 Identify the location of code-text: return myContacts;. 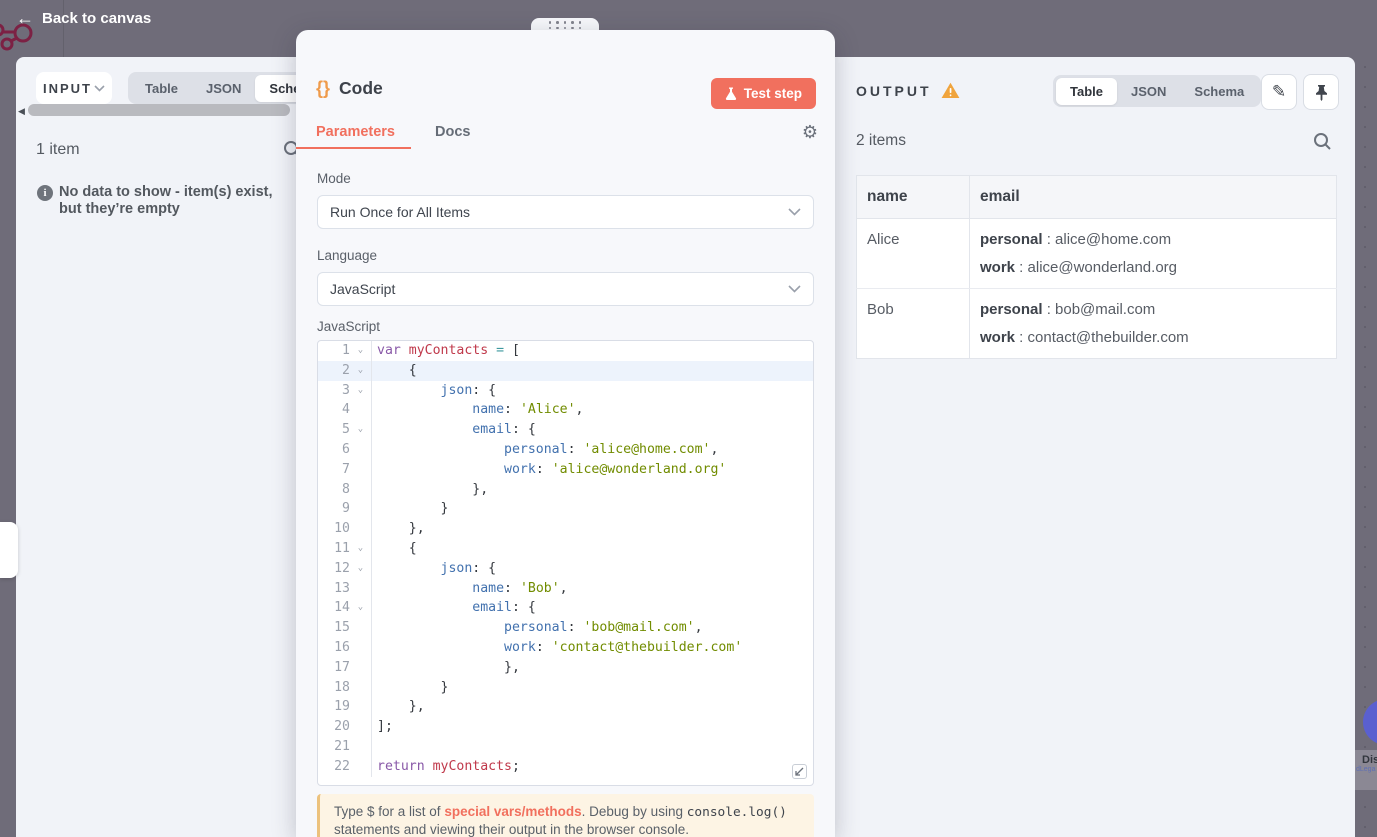
(448, 766).